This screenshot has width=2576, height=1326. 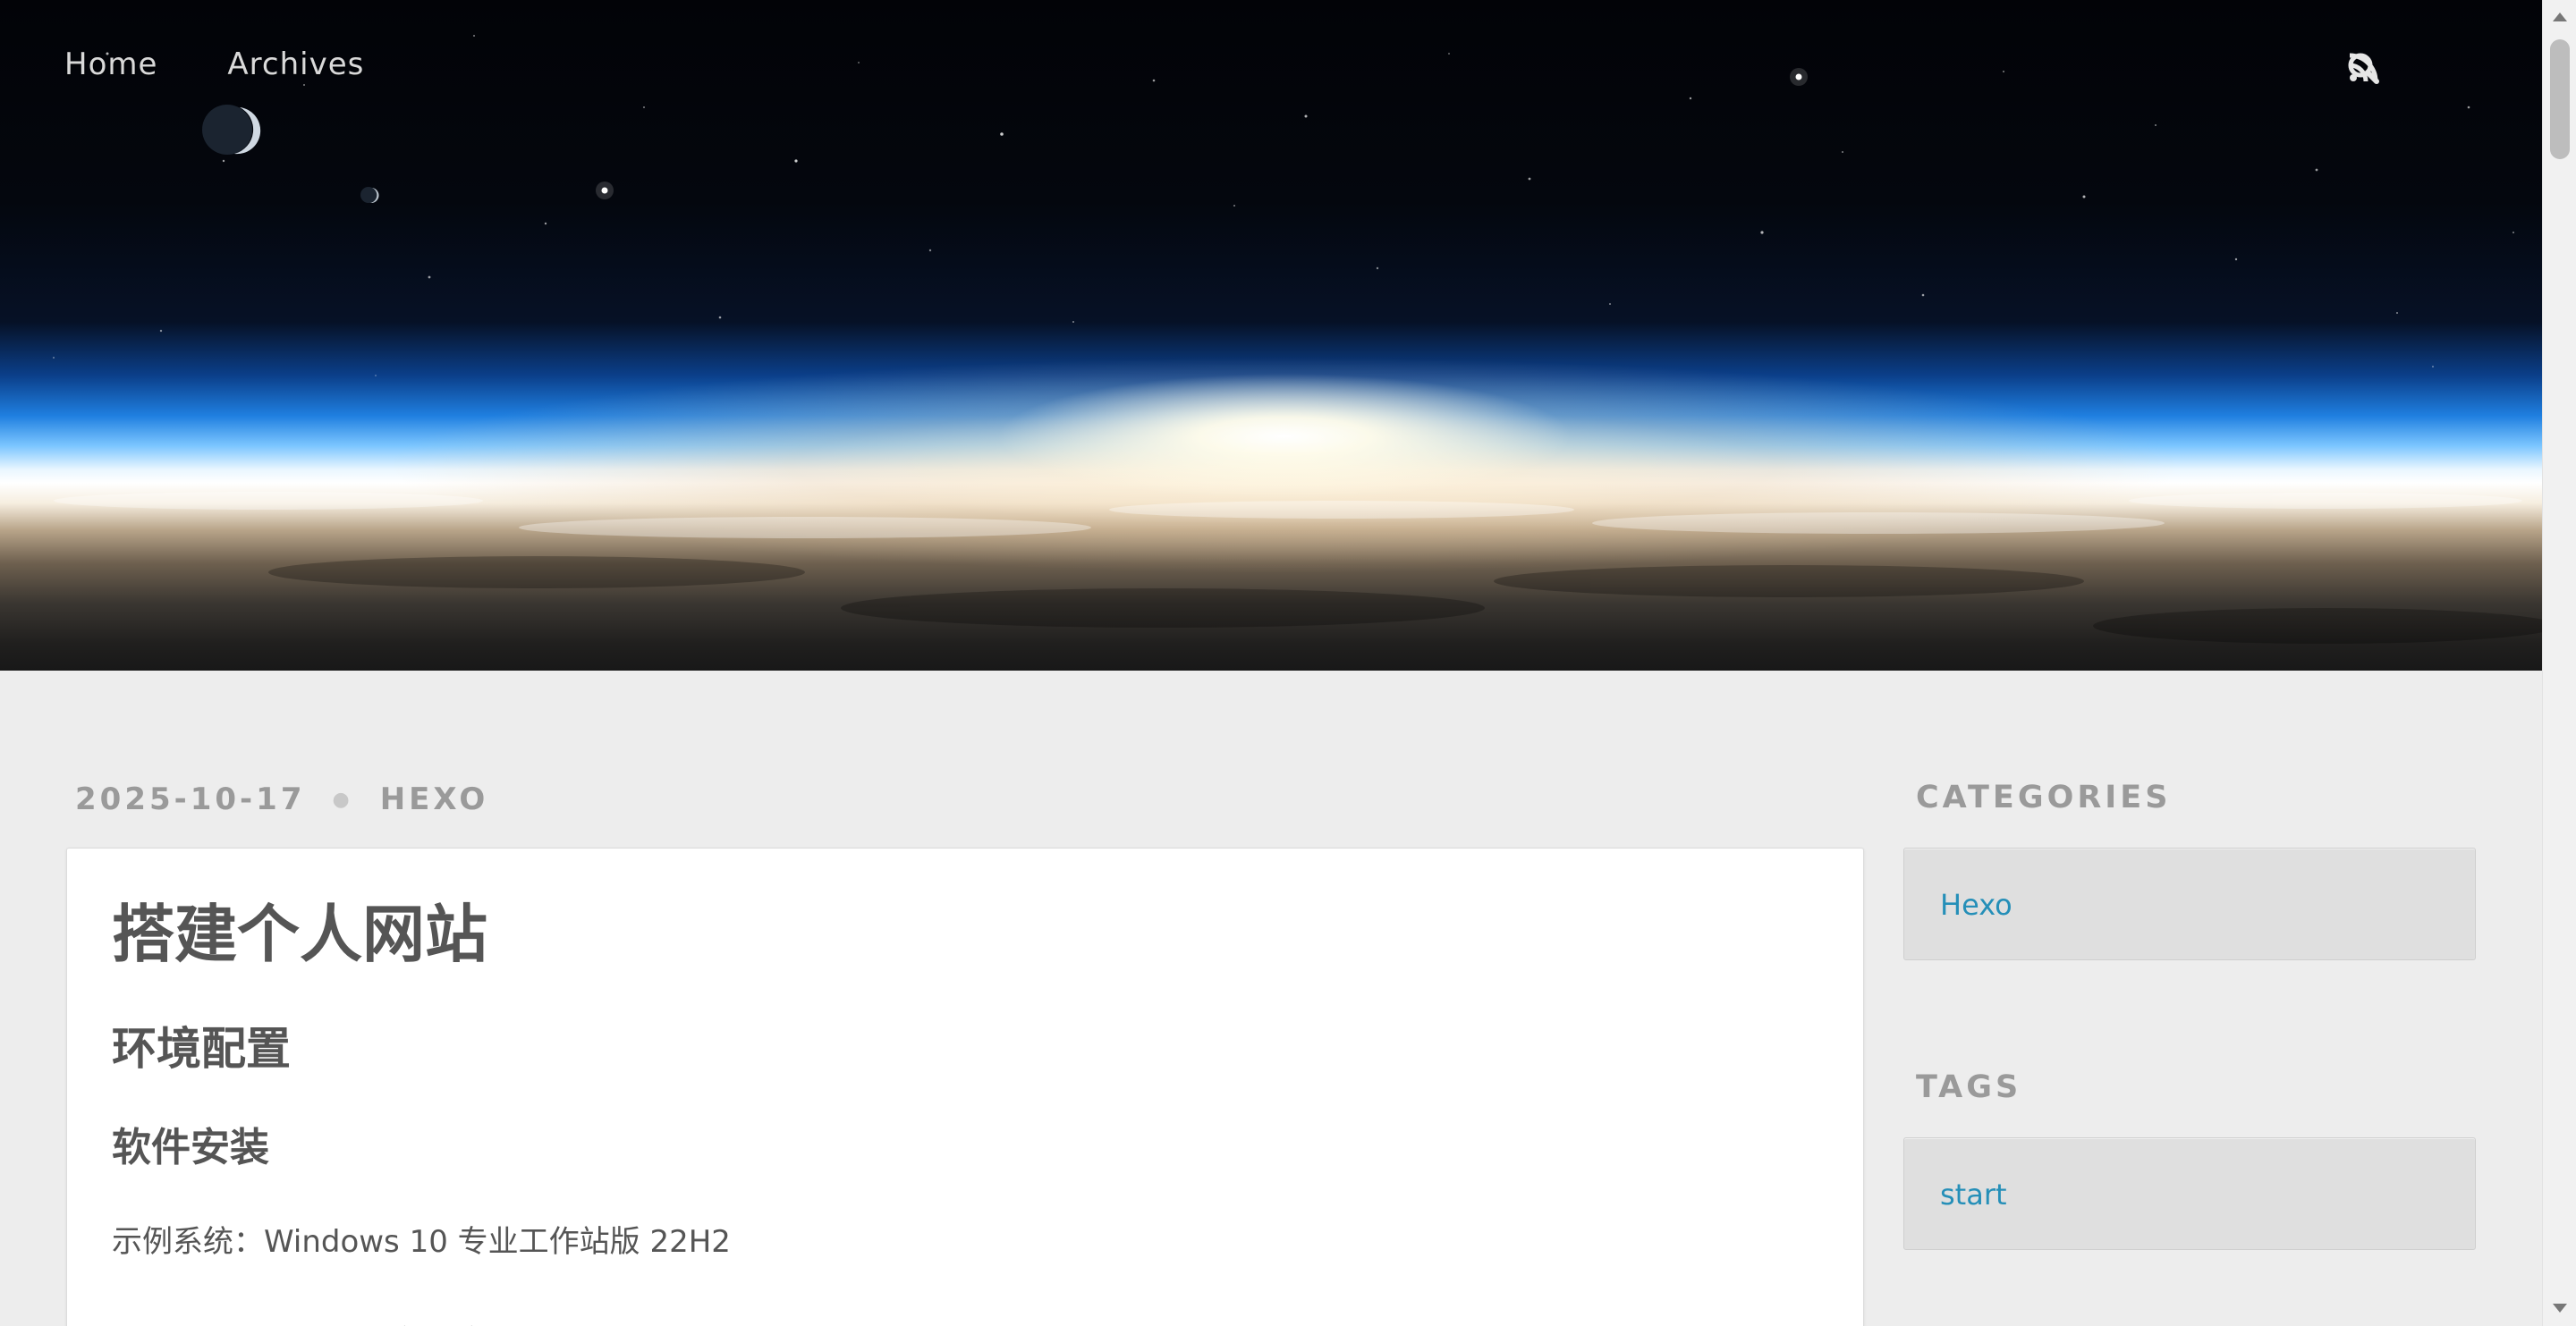 What do you see at coordinates (2189, 904) in the screenshot?
I see `categories-widget: Hexo` at bounding box center [2189, 904].